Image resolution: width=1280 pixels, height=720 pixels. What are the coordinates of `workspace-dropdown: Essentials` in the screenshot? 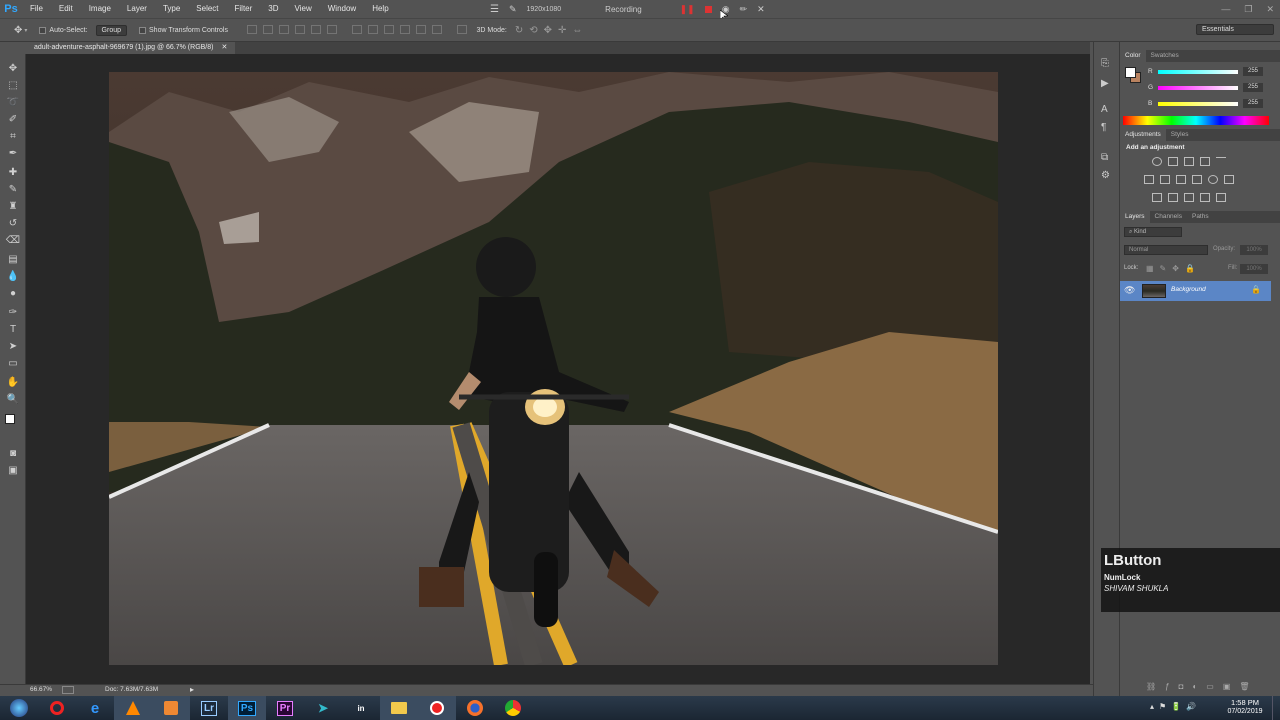 It's located at (1235, 29).